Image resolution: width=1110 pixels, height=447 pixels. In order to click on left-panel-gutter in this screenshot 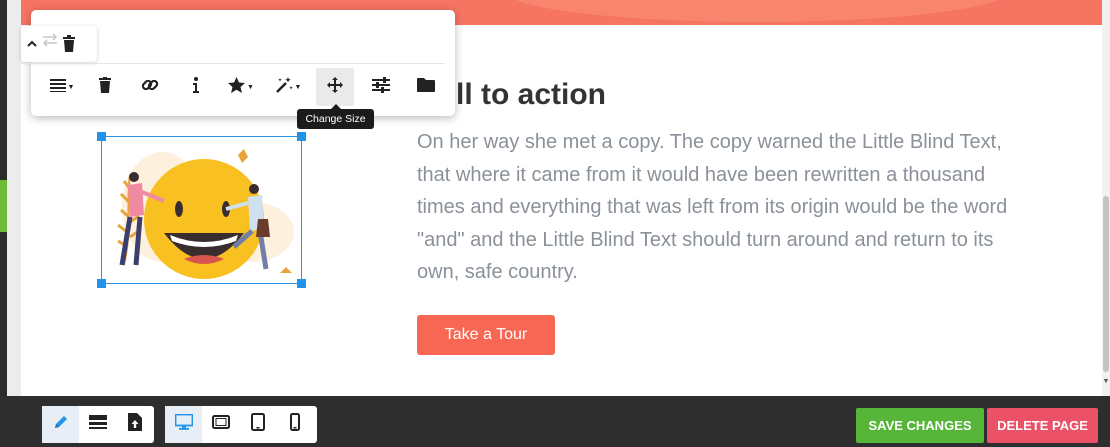, I will do `click(14, 198)`.